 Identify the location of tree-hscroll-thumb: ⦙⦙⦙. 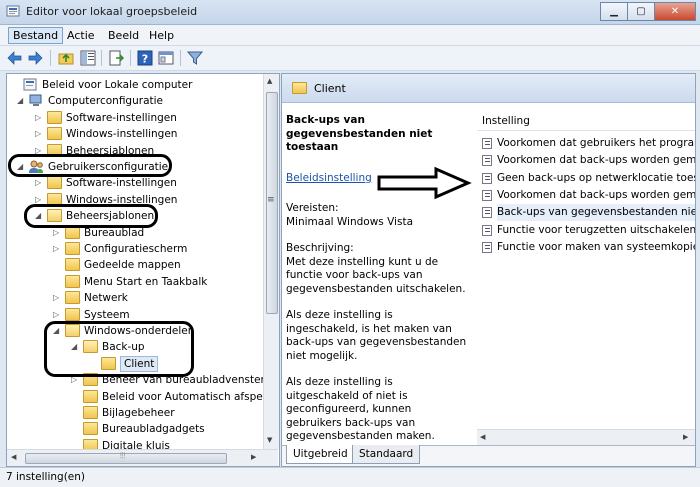
(126, 457).